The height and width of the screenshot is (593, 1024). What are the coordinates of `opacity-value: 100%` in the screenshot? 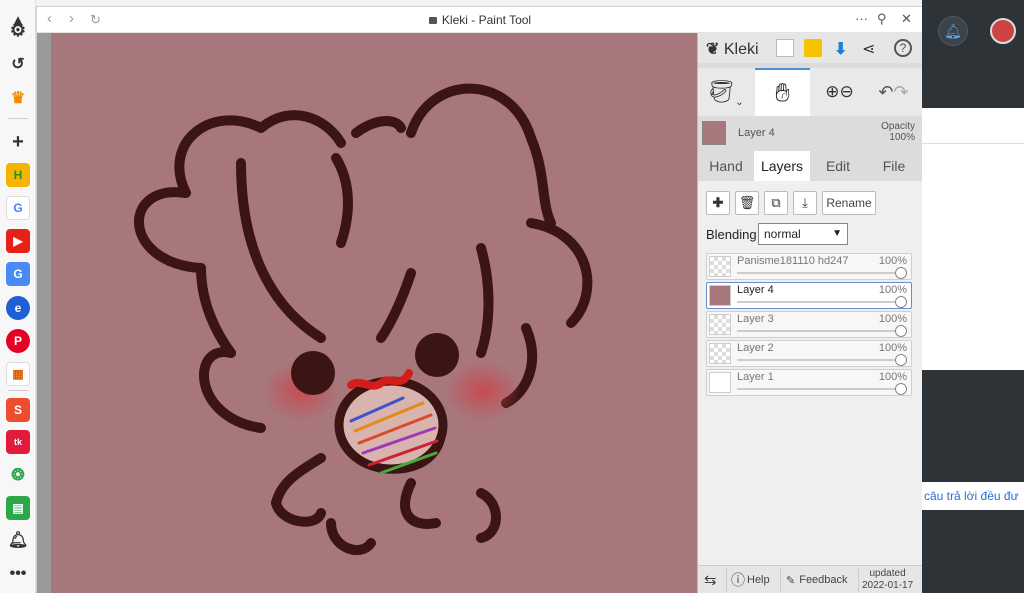 It's located at (902, 137).